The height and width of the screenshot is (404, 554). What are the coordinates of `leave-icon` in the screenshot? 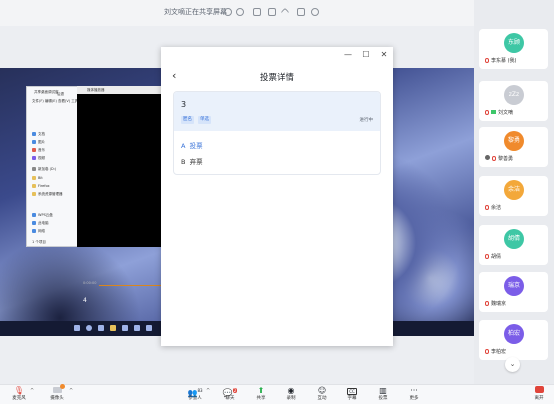 It's located at (539, 391).